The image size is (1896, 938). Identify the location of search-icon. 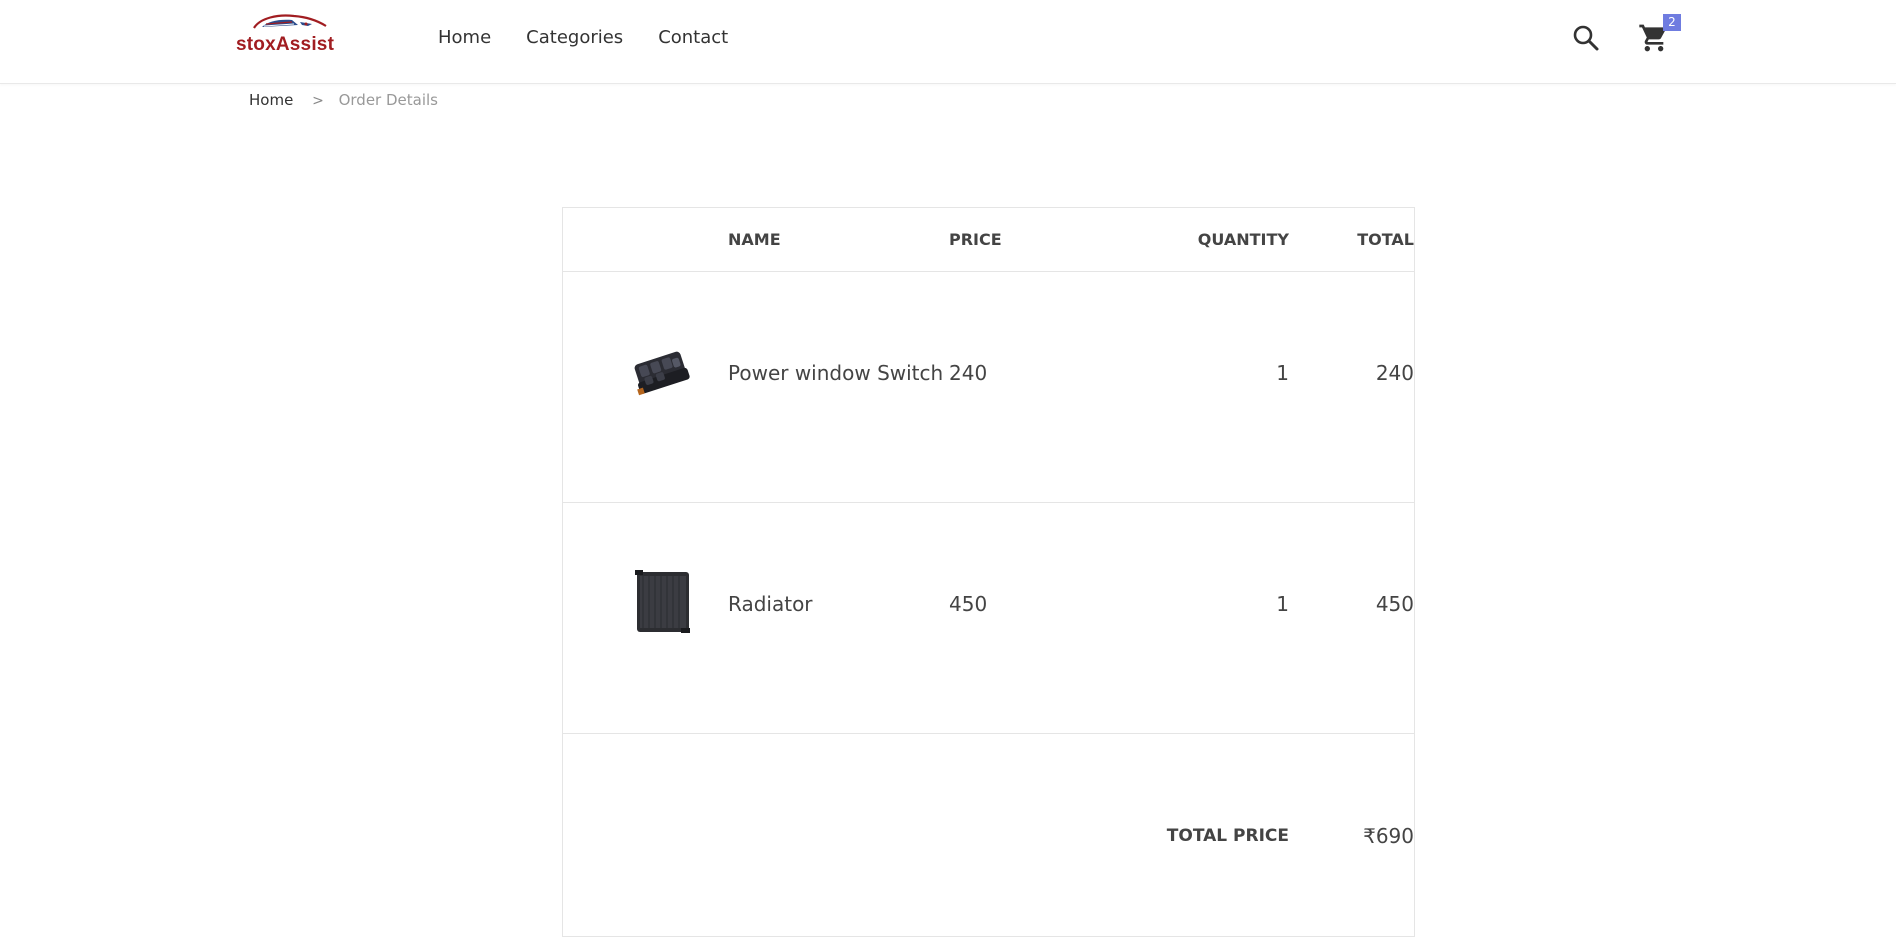
(1586, 38).